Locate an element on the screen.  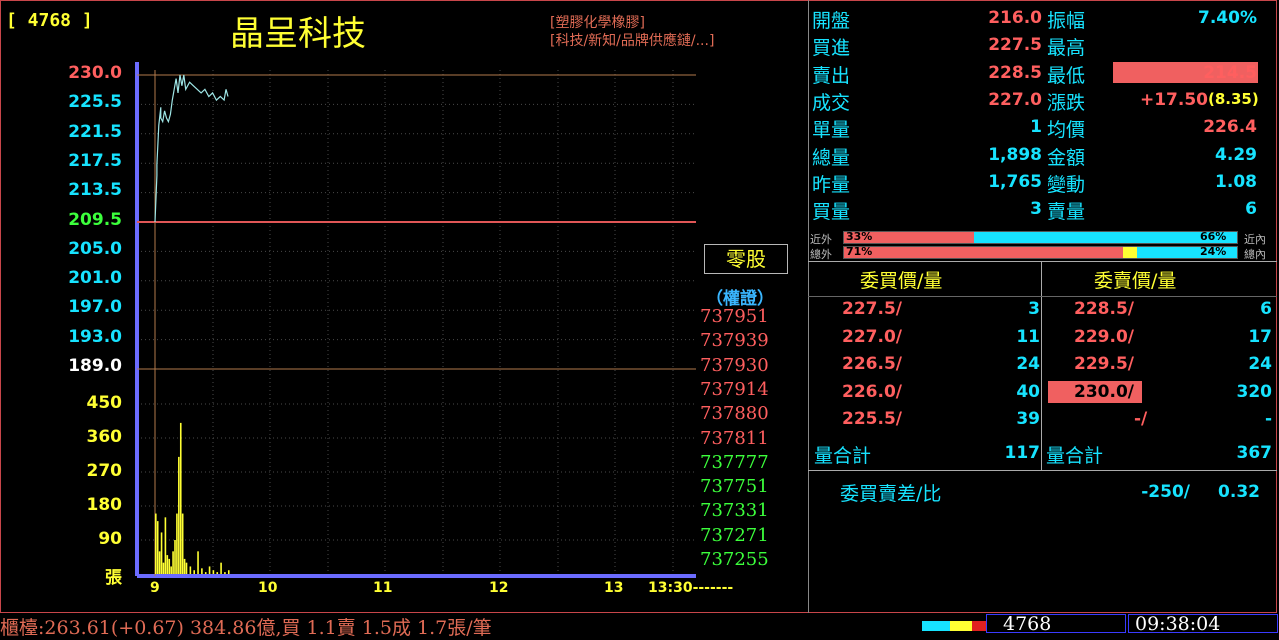
quote-value: 227.0 is located at coordinates (1015, 99).